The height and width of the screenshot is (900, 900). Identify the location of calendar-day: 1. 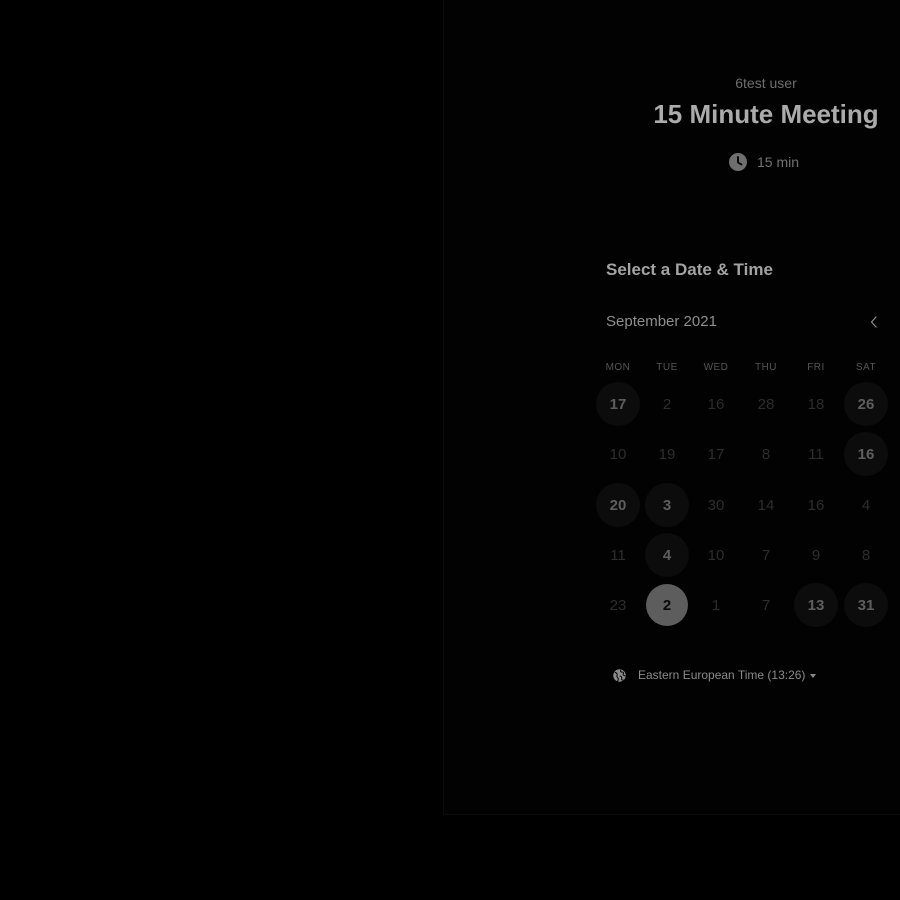
(716, 605).